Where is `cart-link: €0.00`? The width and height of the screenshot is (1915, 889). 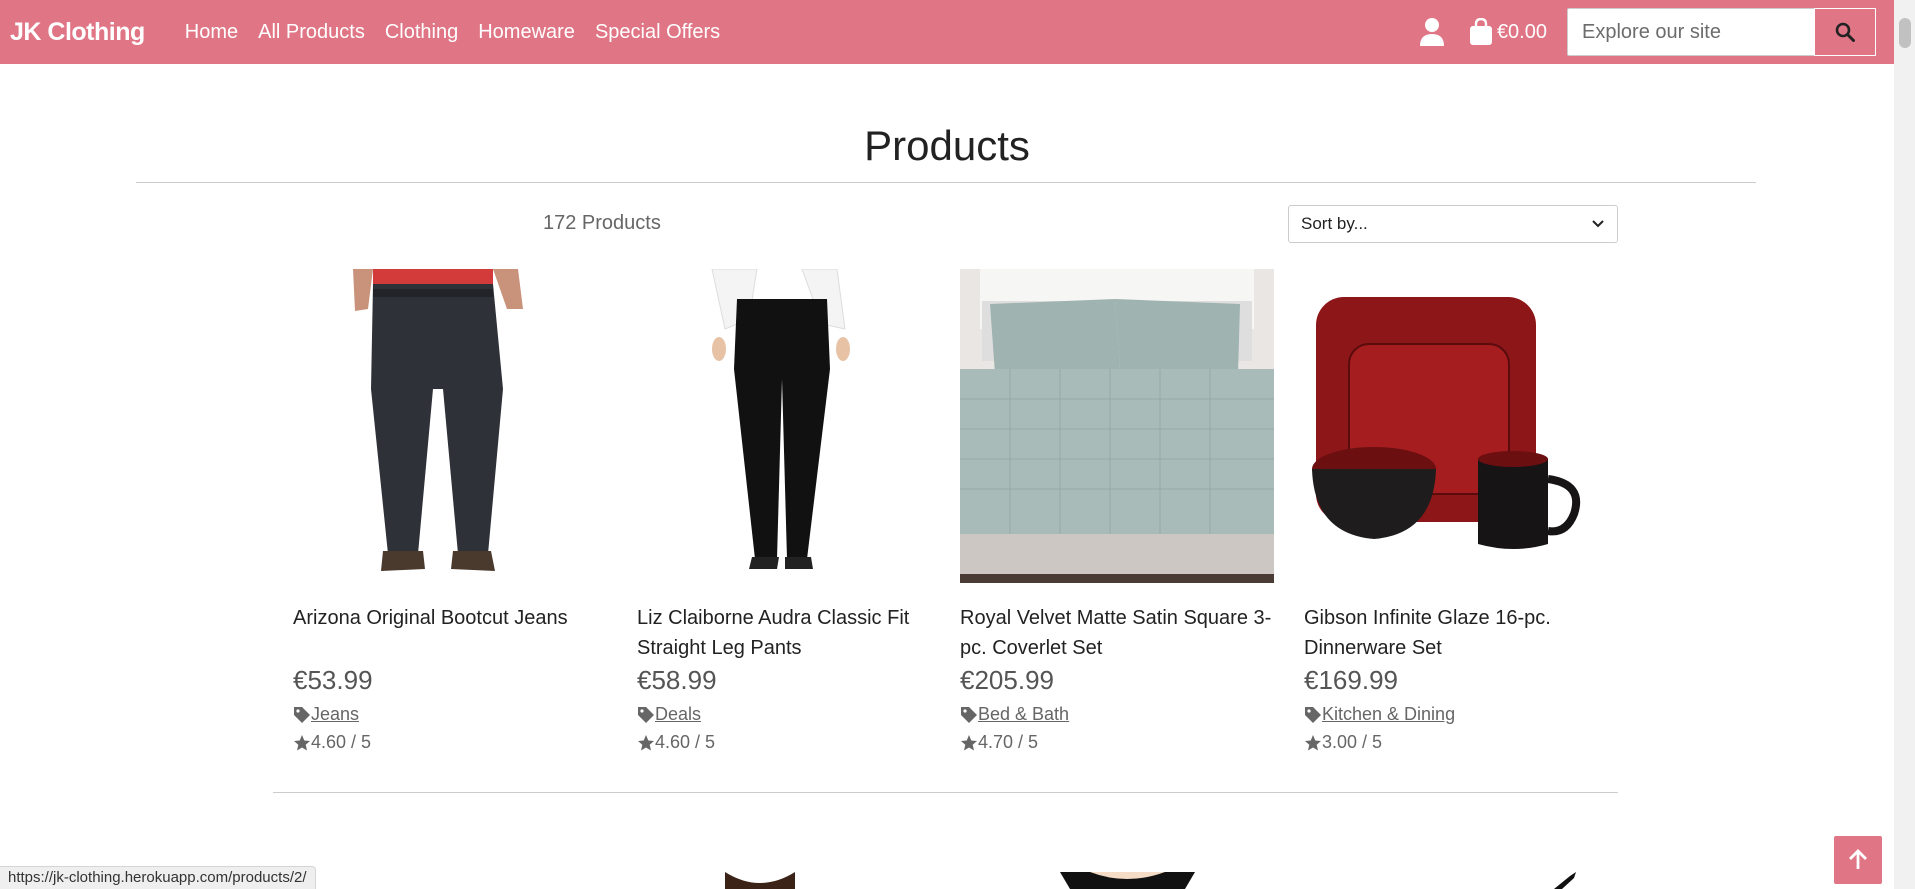 cart-link: €0.00 is located at coordinates (1508, 32).